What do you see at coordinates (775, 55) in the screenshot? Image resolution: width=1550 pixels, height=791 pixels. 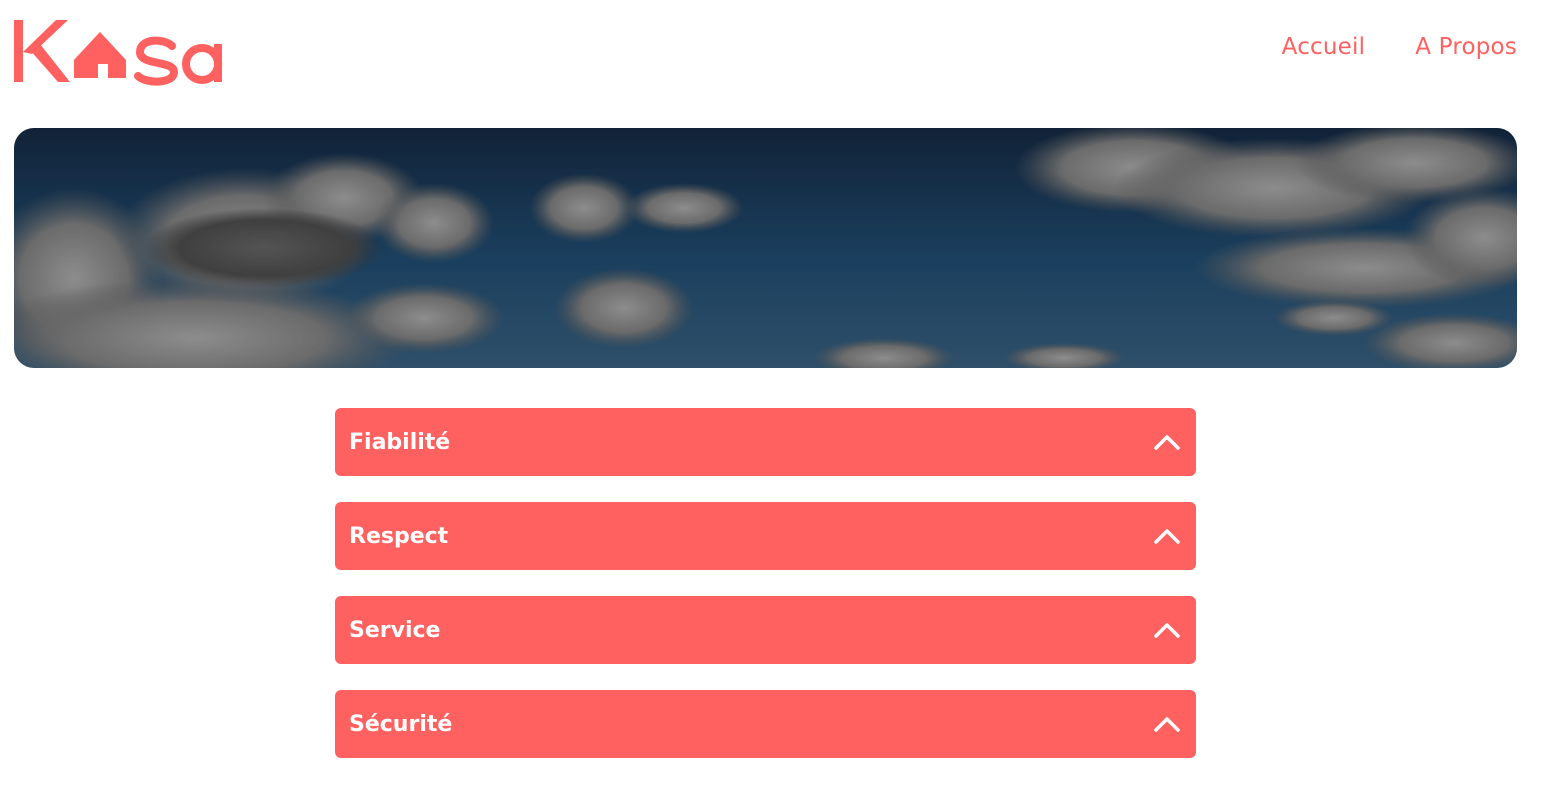 I see `header: Accueil A Propos` at bounding box center [775, 55].